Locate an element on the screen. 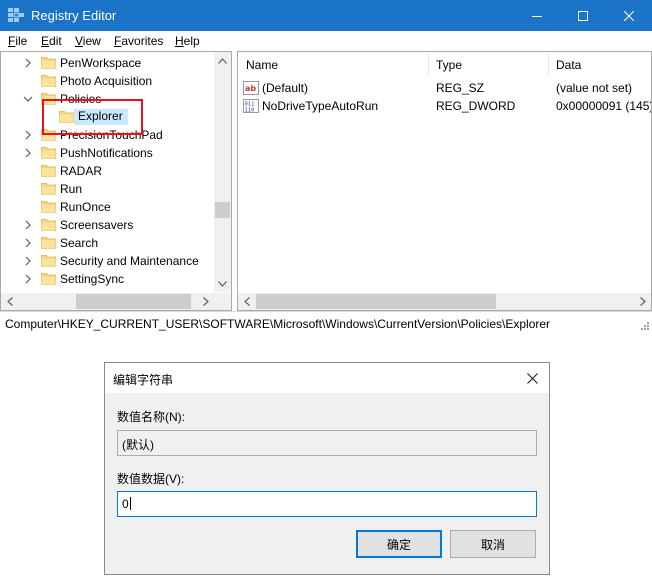 This screenshot has height=582, width=652. tree-item-label: RADAR is located at coordinates (81, 171).